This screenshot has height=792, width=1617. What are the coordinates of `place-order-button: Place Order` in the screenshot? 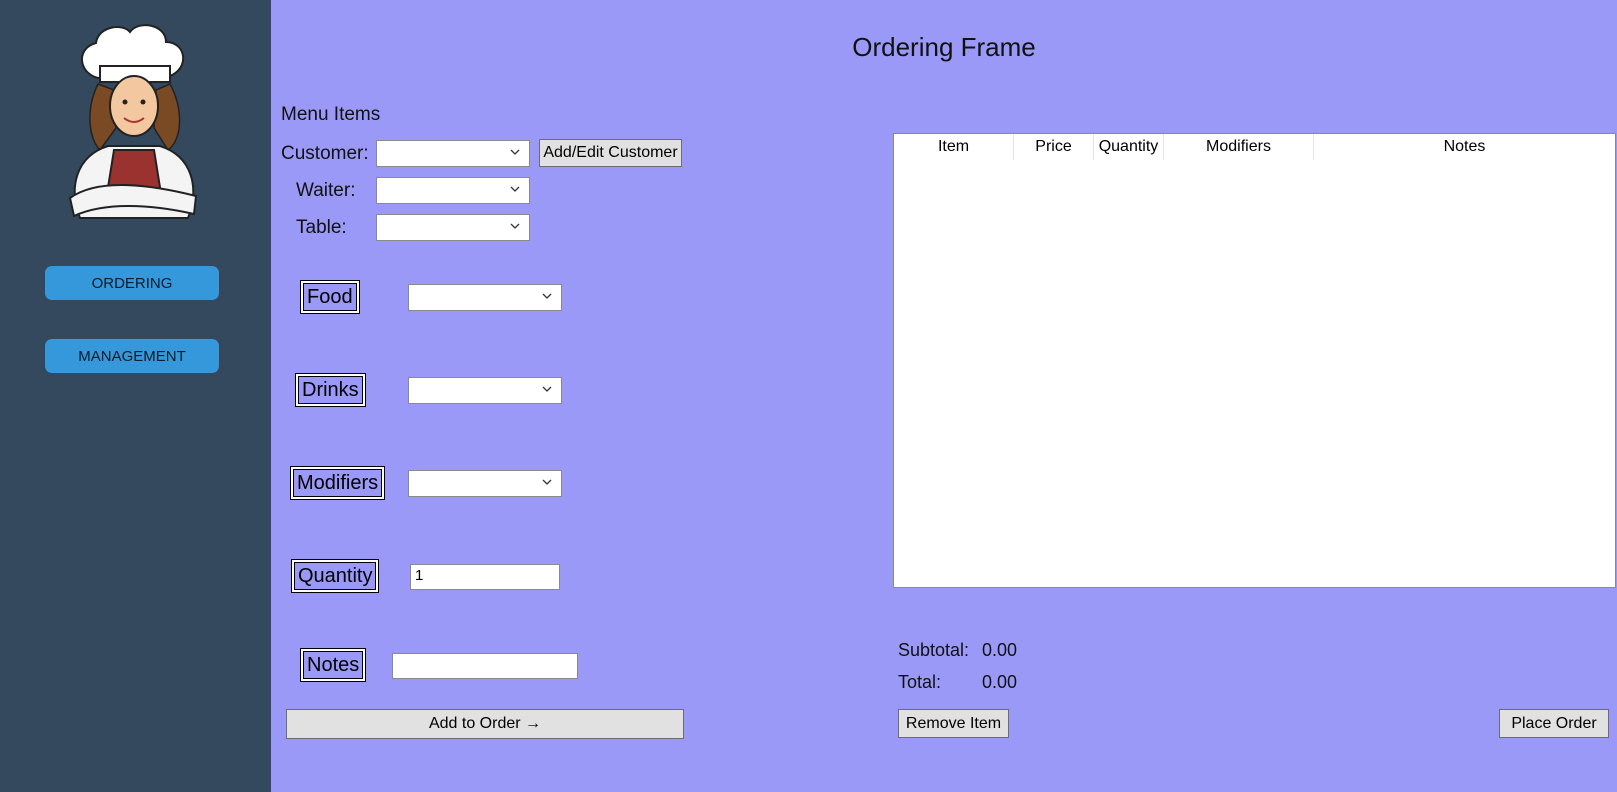 It's located at (1554, 723).